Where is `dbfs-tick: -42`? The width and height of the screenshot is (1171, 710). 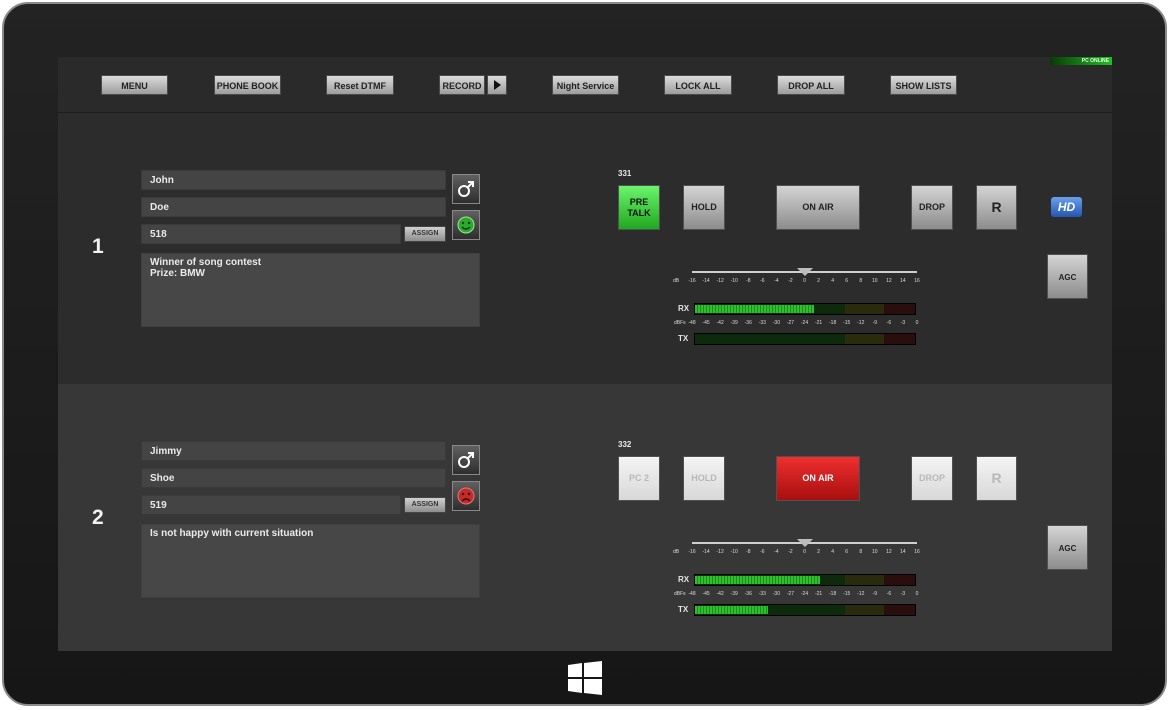 dbfs-tick: -42 is located at coordinates (720, 594).